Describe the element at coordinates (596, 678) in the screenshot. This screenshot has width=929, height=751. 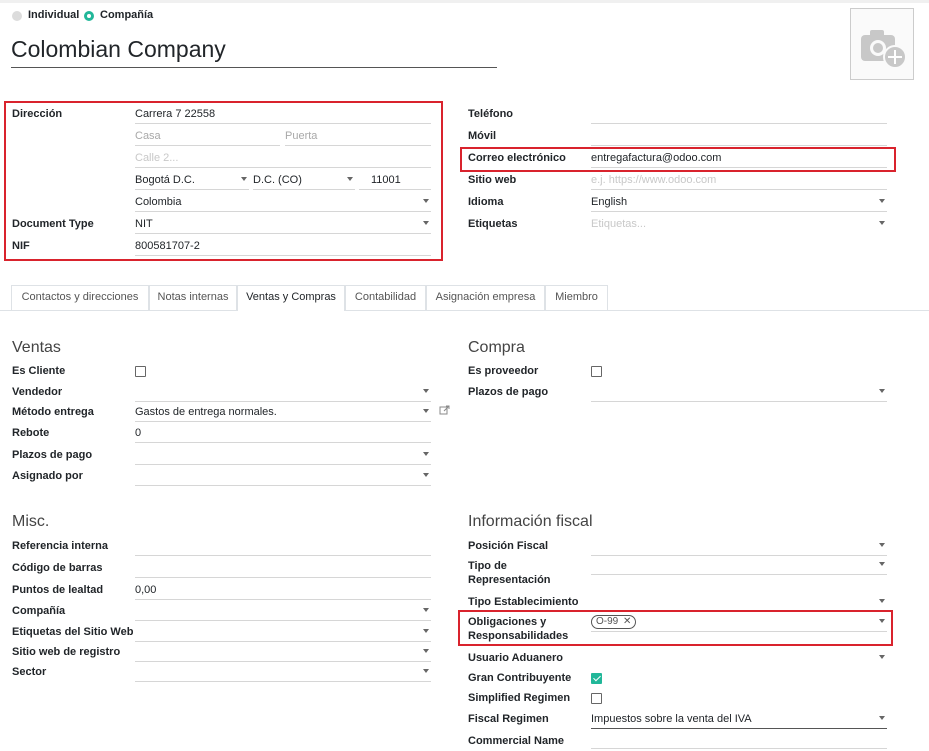
I see `gran-contrib-checkbox` at that location.